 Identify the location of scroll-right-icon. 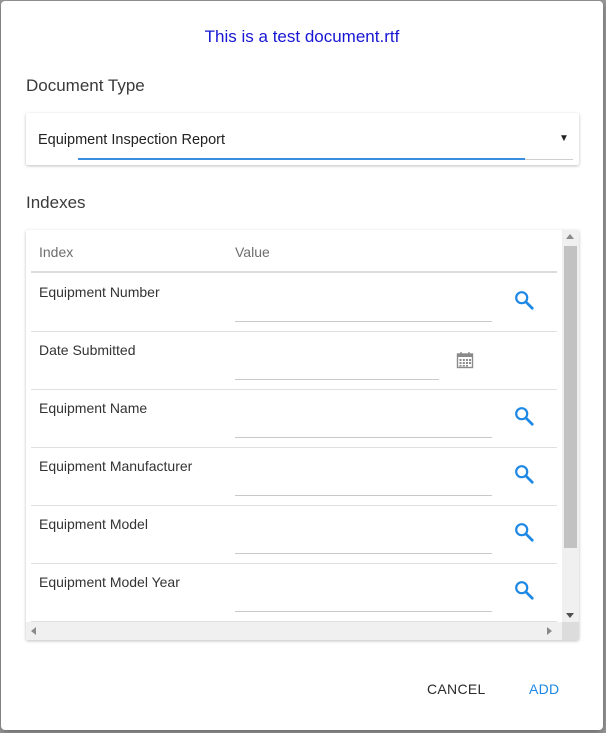
(549, 631).